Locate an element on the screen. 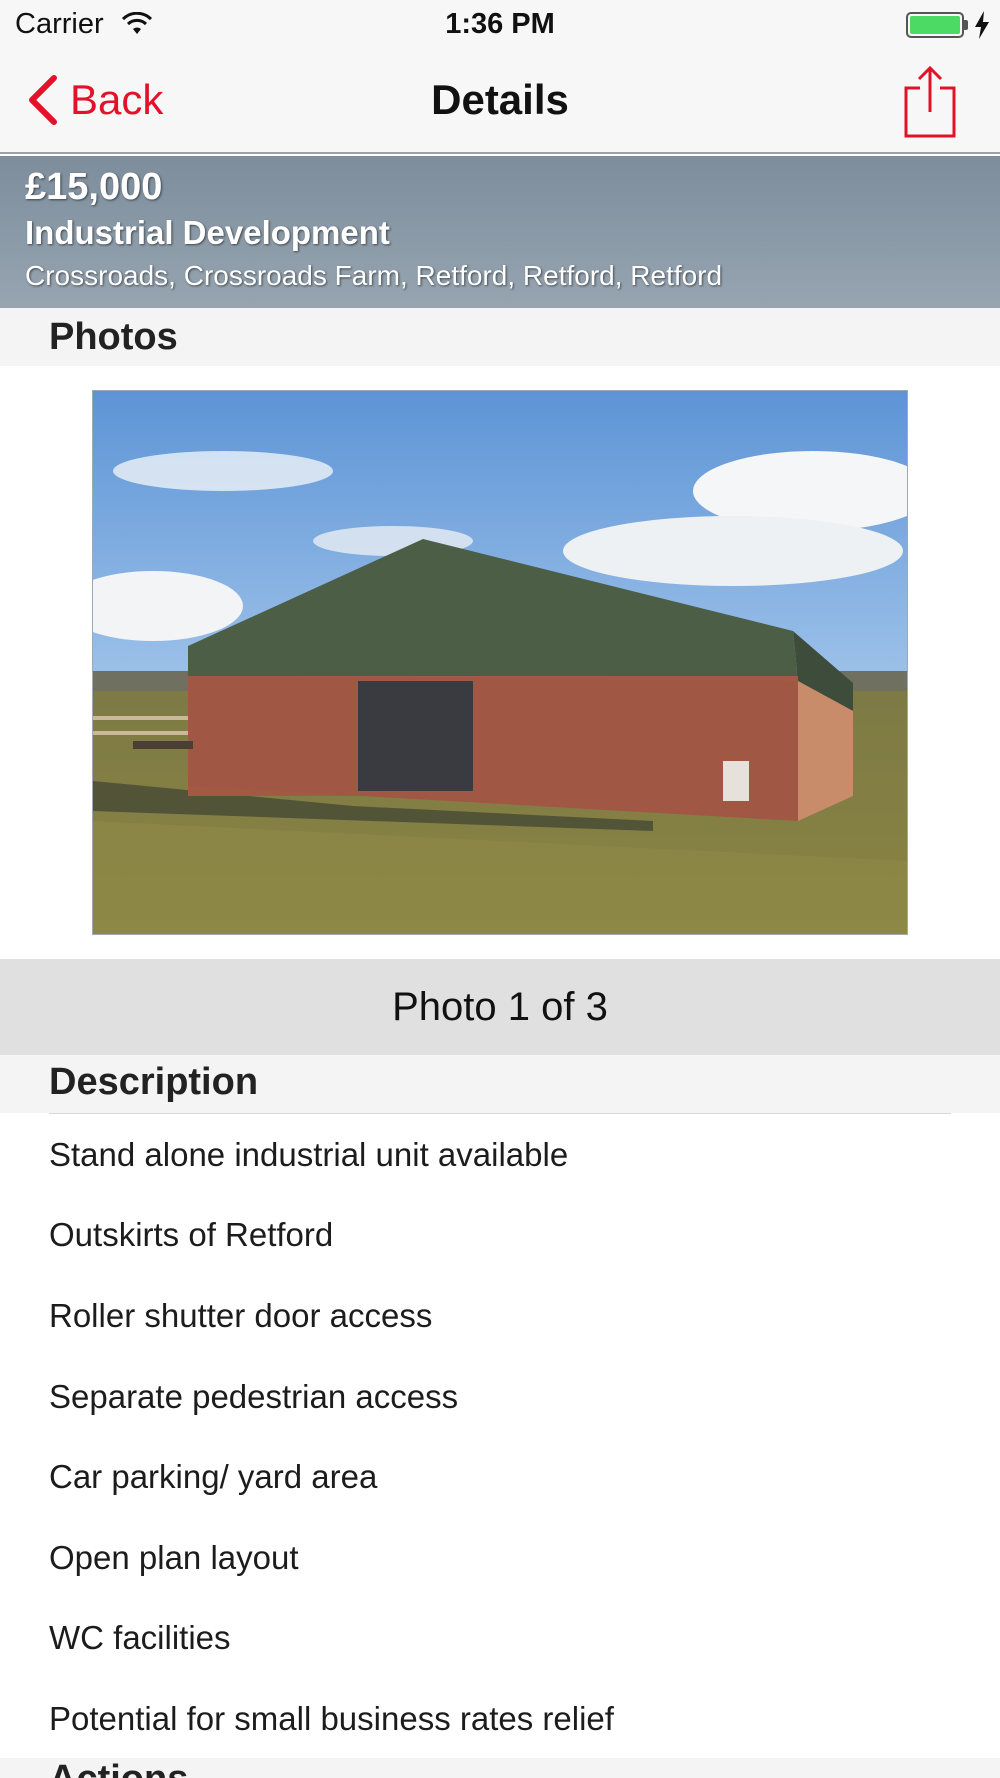 This screenshot has width=1000, height=1778. actions-section-title: Actions is located at coordinates (118, 1768).